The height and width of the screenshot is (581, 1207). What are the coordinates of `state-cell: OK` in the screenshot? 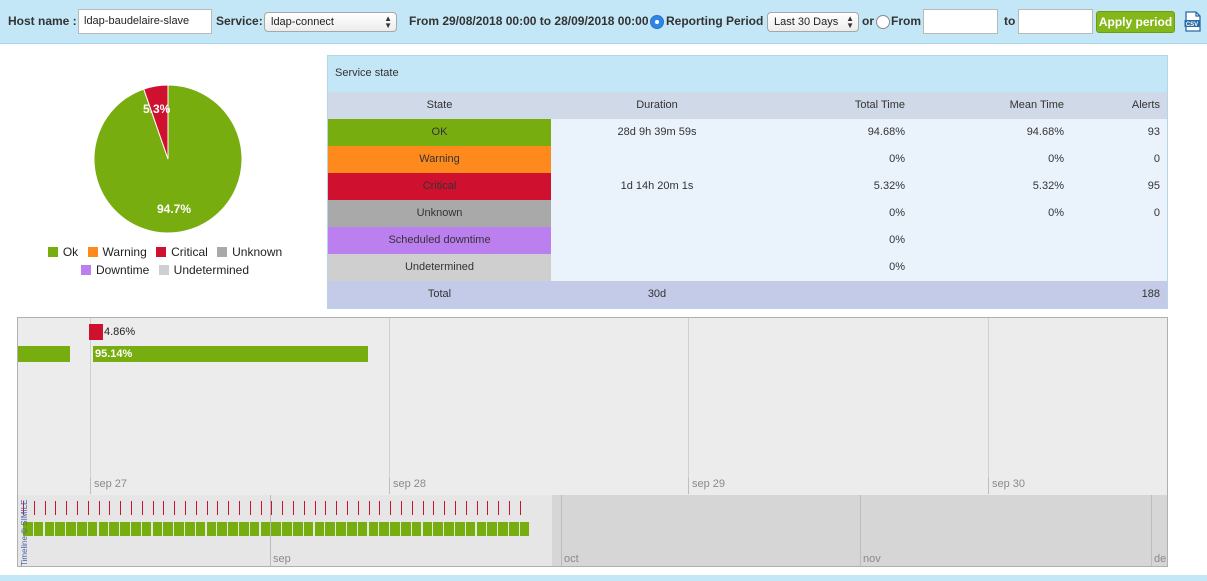 It's located at (439, 132).